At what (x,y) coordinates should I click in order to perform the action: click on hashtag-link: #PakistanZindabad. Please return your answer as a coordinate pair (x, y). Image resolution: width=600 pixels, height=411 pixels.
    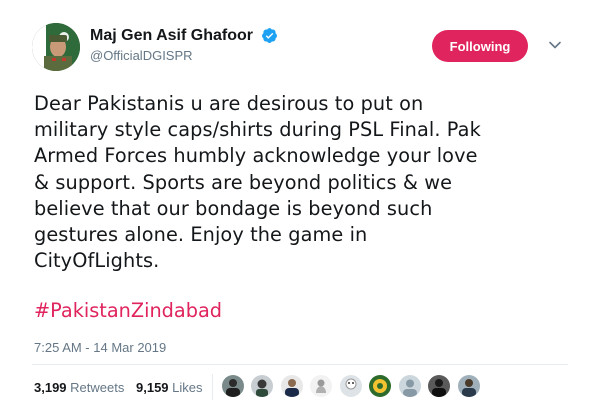
    Looking at the image, I should click on (128, 311).